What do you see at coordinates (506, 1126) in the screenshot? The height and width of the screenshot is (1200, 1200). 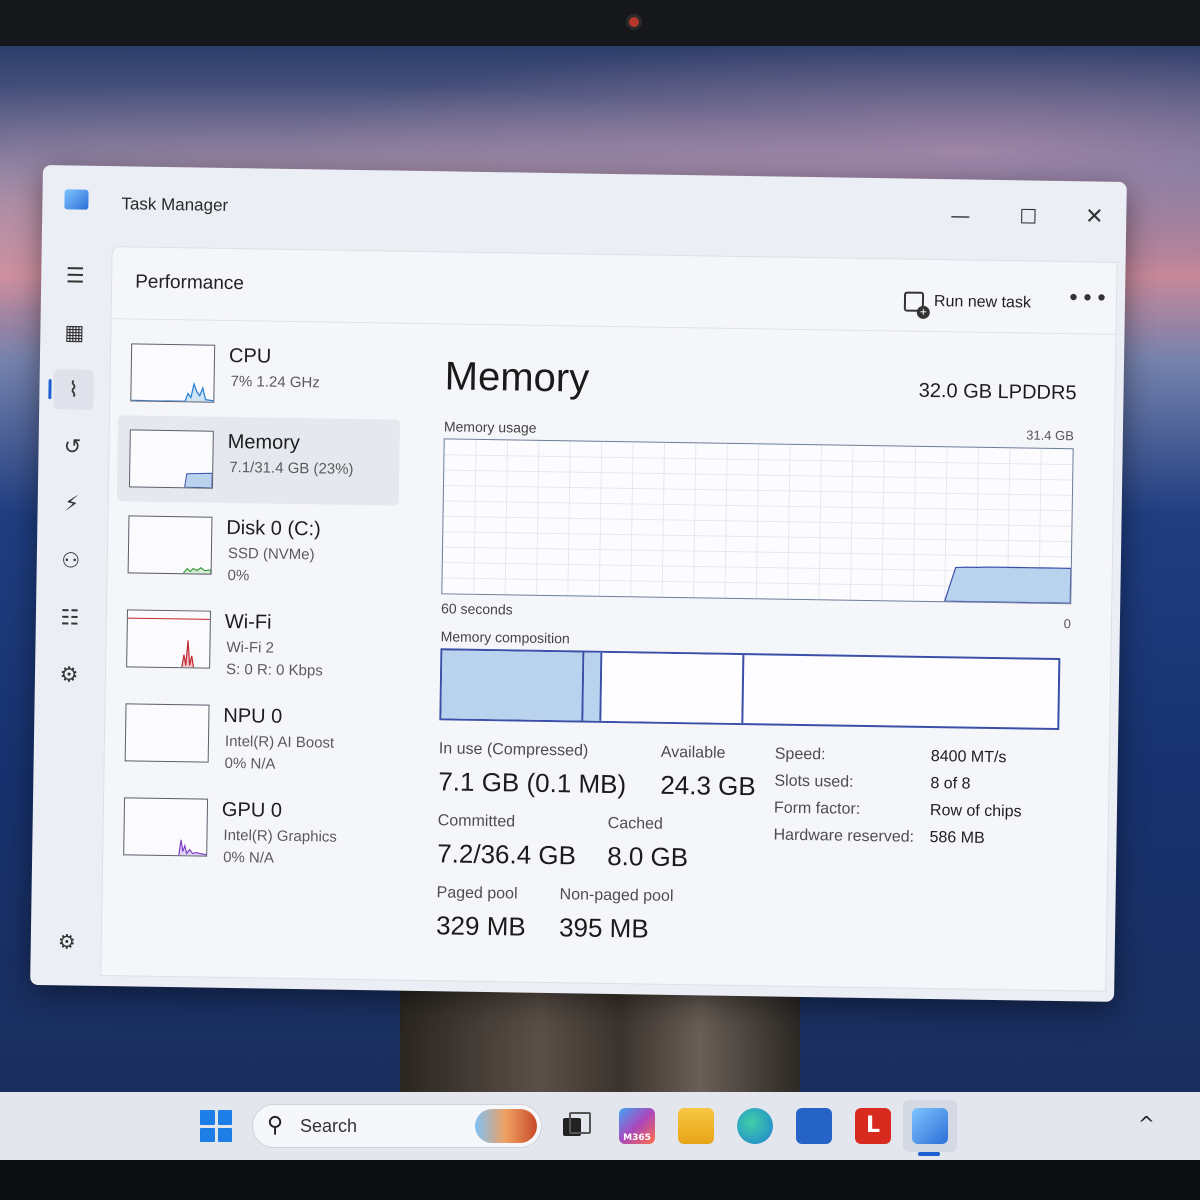 I see `search-highlight-art` at bounding box center [506, 1126].